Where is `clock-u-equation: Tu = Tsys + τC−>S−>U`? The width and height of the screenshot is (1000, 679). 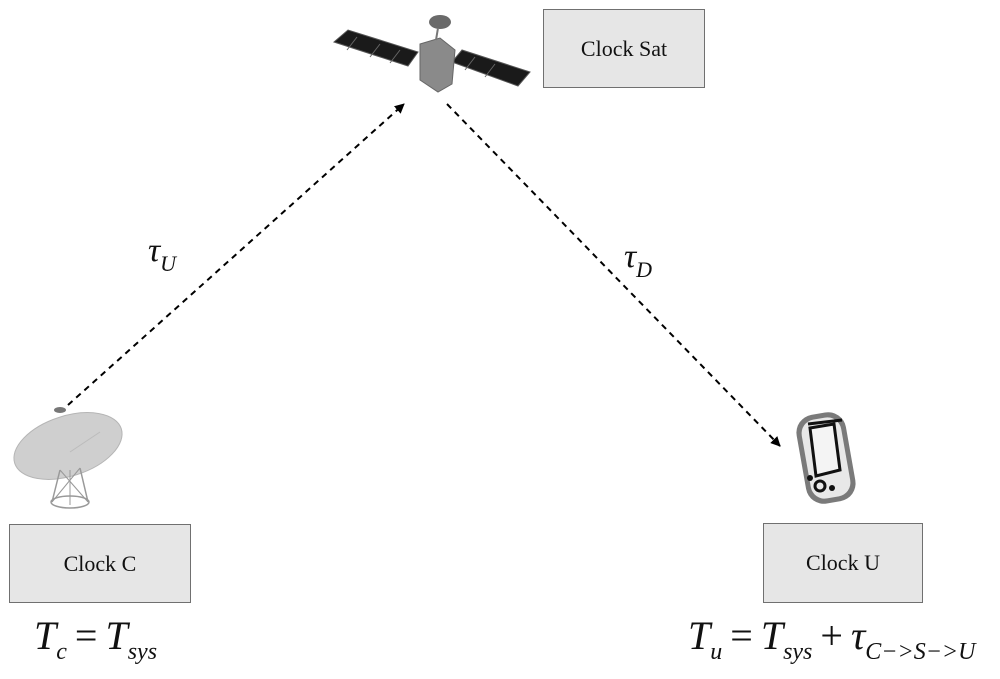 clock-u-equation: Tu = Tsys + τC−>S−>U is located at coordinates (831, 639).